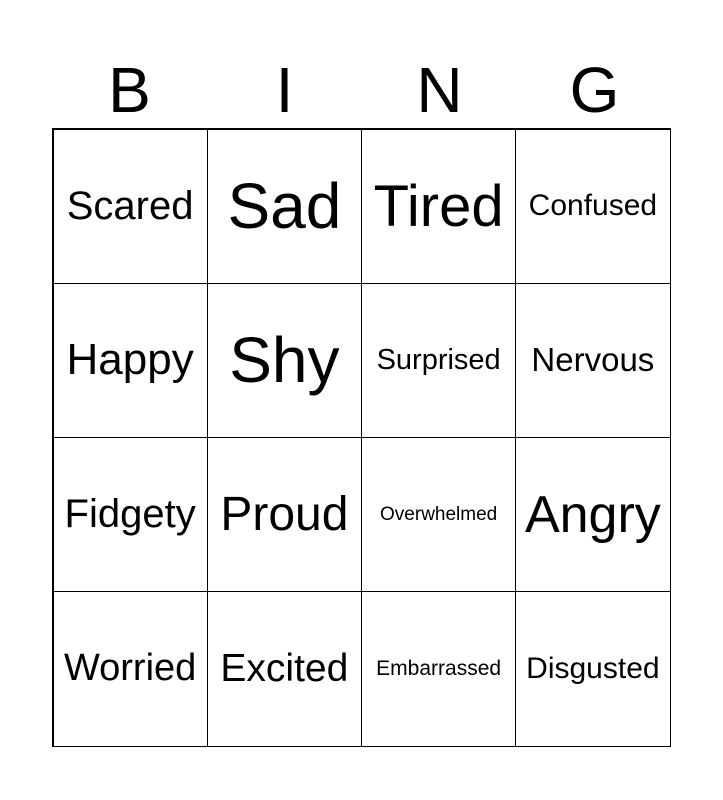 The width and height of the screenshot is (723, 800). I want to click on bingo-cell: Happy, so click(130, 360).